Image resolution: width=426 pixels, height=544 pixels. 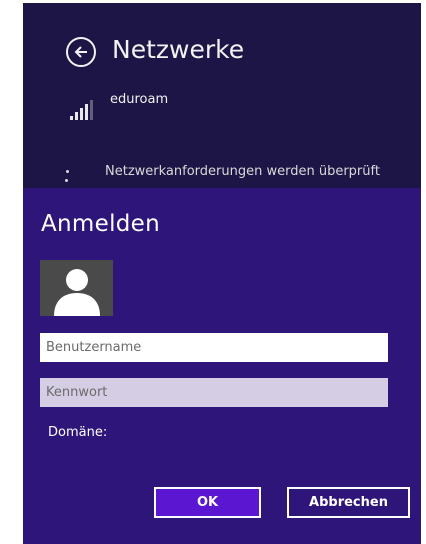 What do you see at coordinates (139, 99) in the screenshot?
I see `network-name: eduroam` at bounding box center [139, 99].